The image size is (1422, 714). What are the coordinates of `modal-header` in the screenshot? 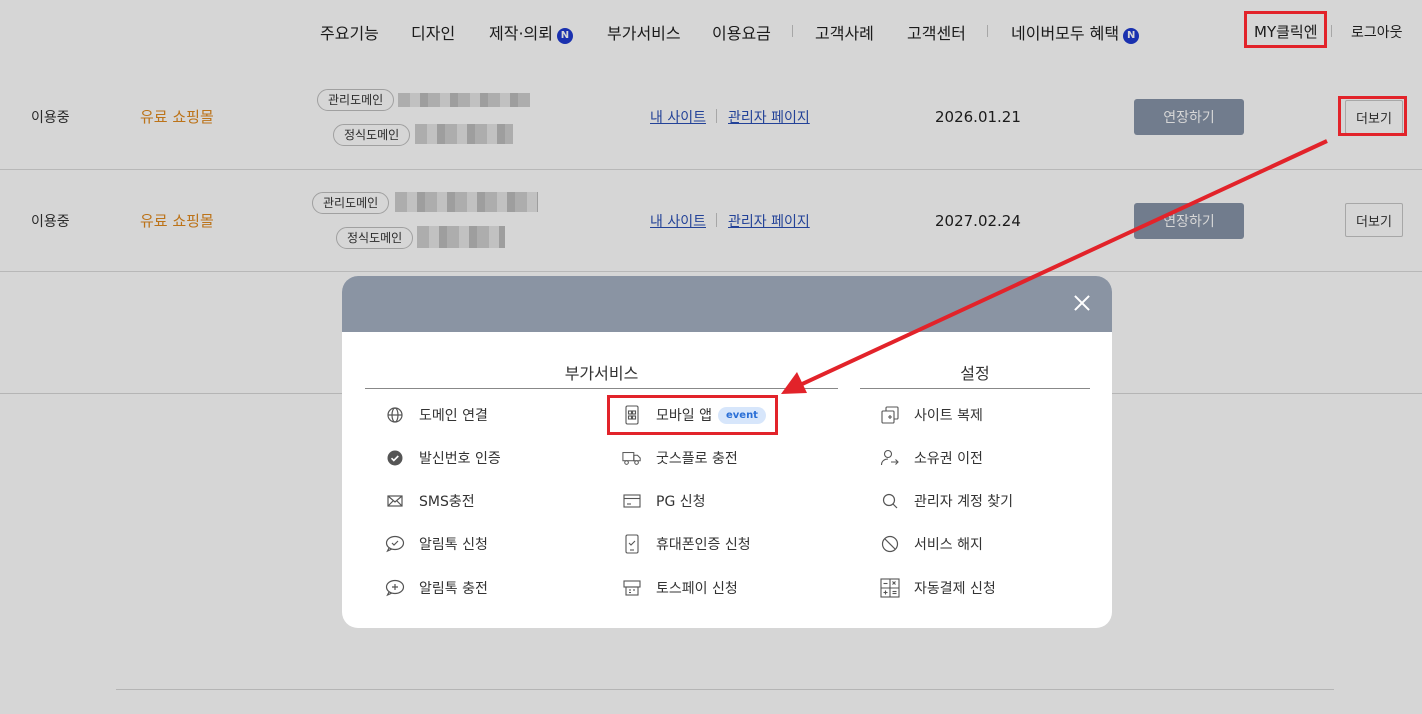 It's located at (727, 304).